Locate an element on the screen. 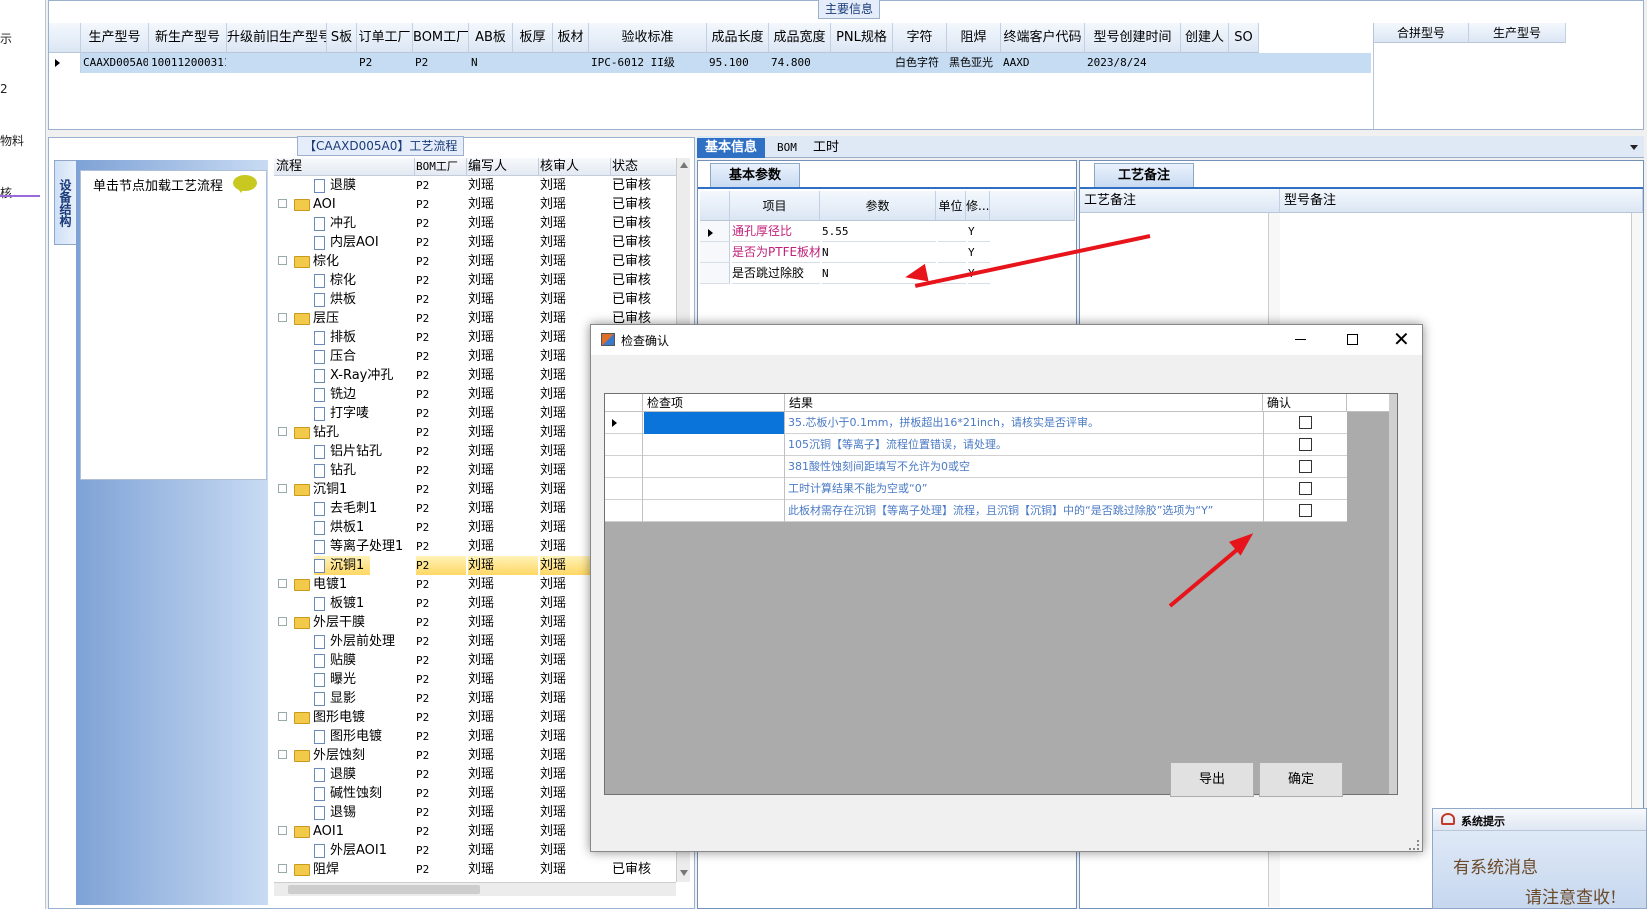 Image resolution: width=1647 pixels, height=909 pixels. table-cell: IPC-6012 II级 is located at coordinates (648, 63).